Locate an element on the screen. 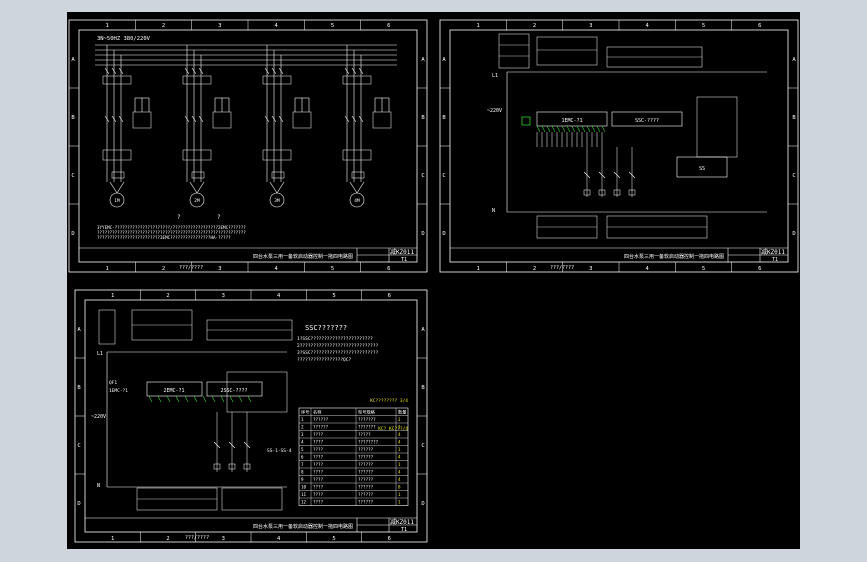 The height and width of the screenshot is (562, 867). legend-table is located at coordinates (252, 499).